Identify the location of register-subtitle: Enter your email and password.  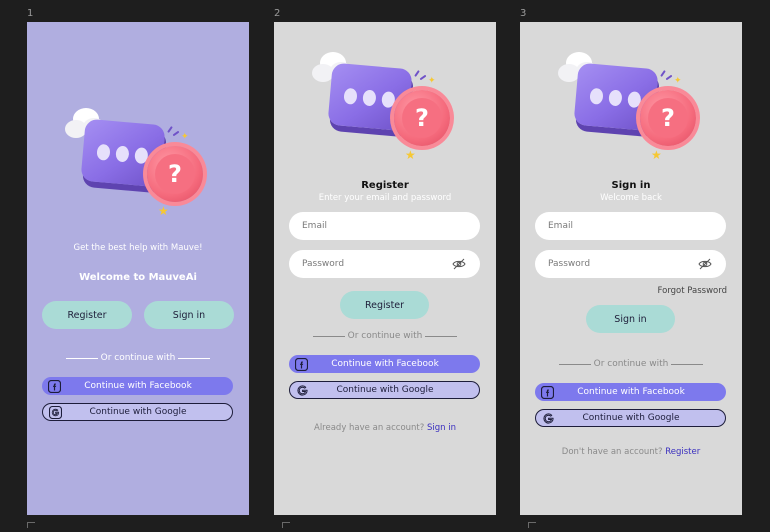
(385, 198).